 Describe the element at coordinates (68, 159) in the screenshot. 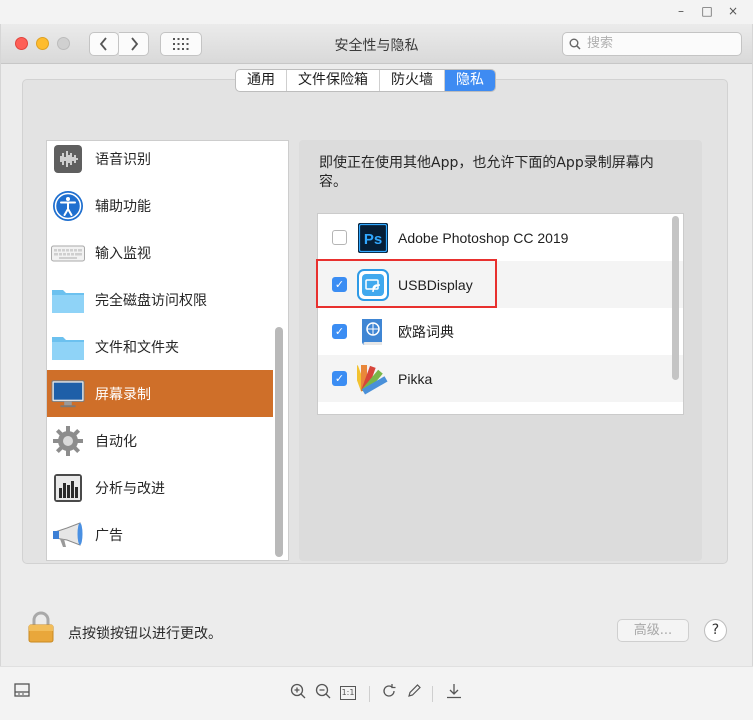

I see `speech-waveform-icon` at that location.